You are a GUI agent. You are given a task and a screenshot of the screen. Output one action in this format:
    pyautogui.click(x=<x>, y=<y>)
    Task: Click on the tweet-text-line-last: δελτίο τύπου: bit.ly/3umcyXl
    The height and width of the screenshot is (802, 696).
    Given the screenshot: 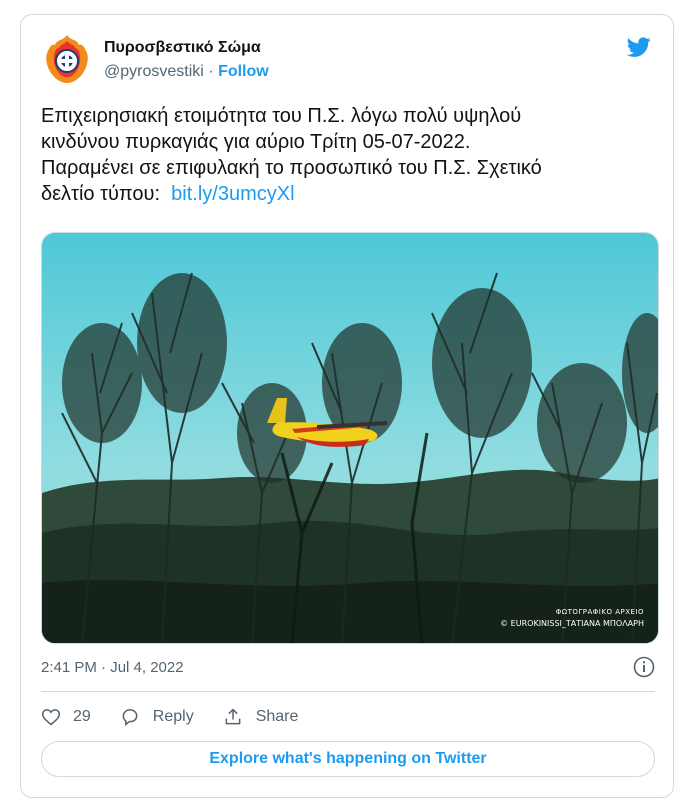 What is the action you would take?
    pyautogui.click(x=351, y=194)
    